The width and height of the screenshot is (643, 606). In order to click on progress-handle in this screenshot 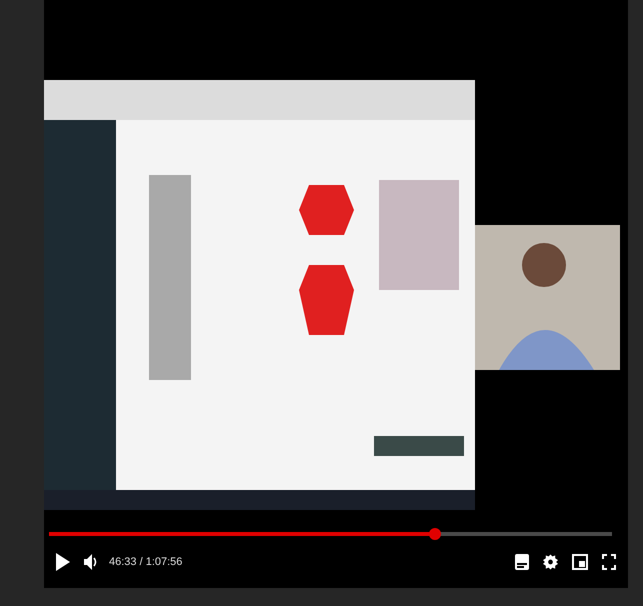, I will do `click(435, 534)`.